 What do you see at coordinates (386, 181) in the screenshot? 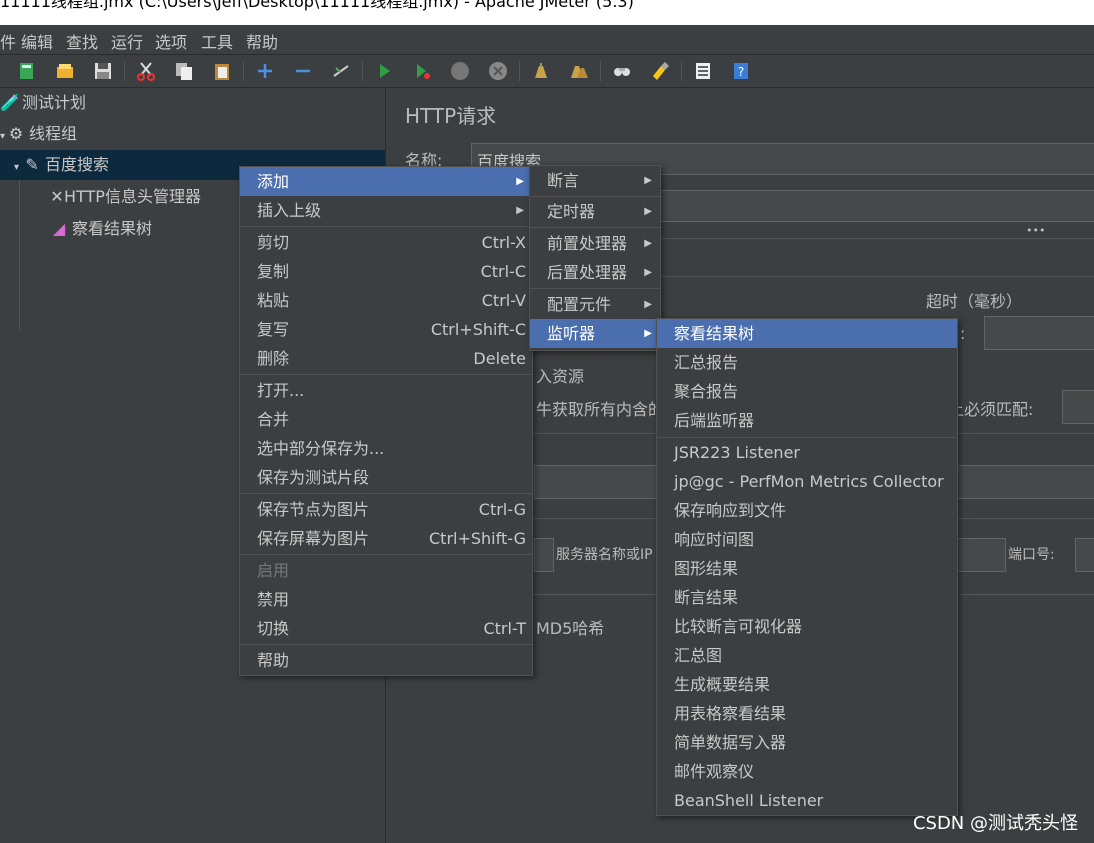
I see `menu-item-add: 添加 ▶` at bounding box center [386, 181].